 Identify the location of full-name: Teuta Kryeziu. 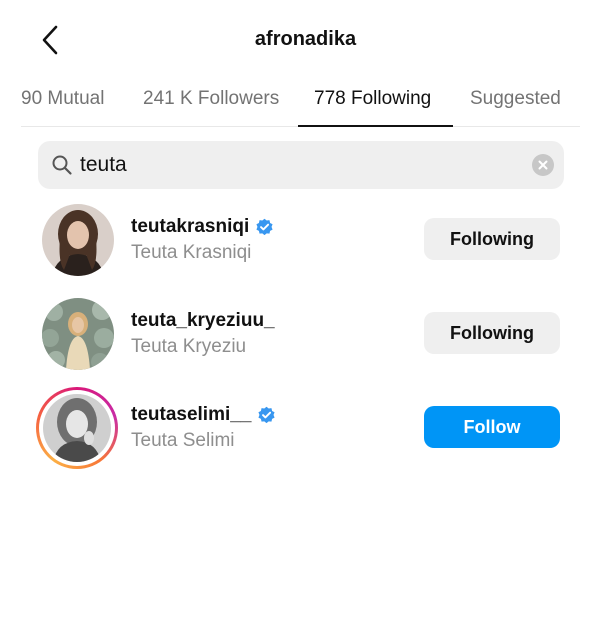
(189, 346).